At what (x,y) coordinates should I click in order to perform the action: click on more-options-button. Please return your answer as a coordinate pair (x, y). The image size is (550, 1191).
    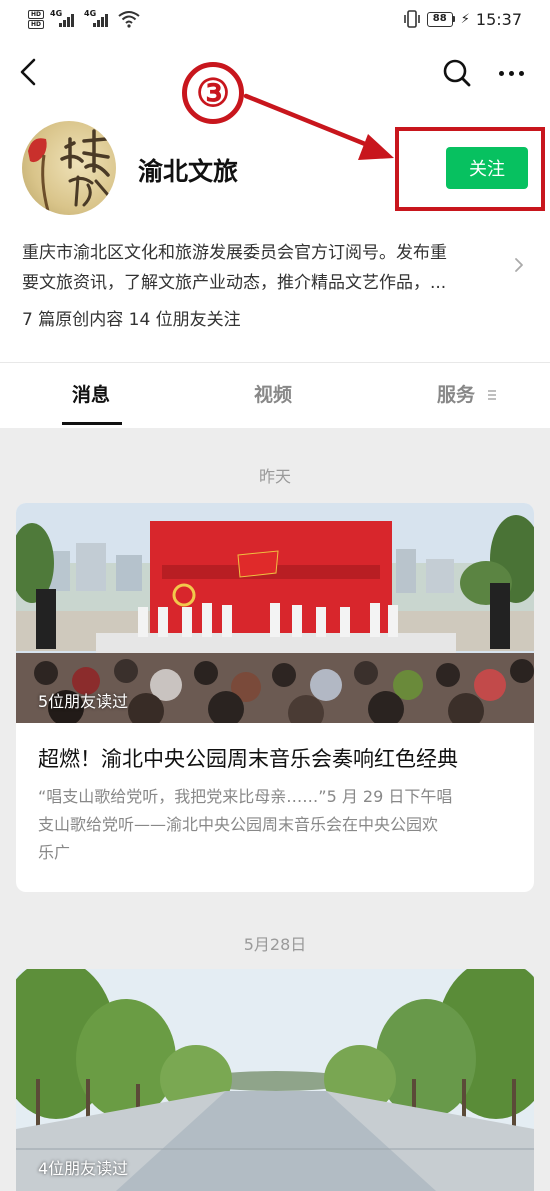
    Looking at the image, I should click on (511, 73).